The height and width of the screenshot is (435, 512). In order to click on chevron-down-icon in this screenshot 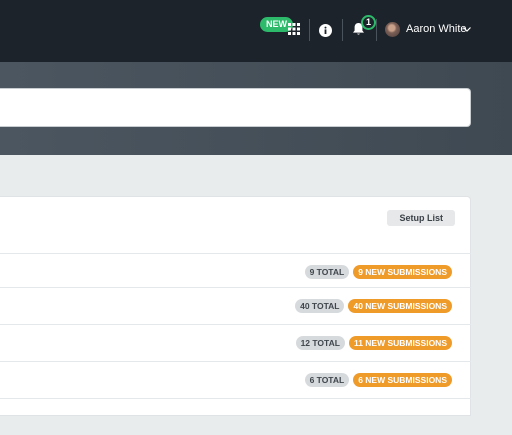, I will do `click(467, 29)`.